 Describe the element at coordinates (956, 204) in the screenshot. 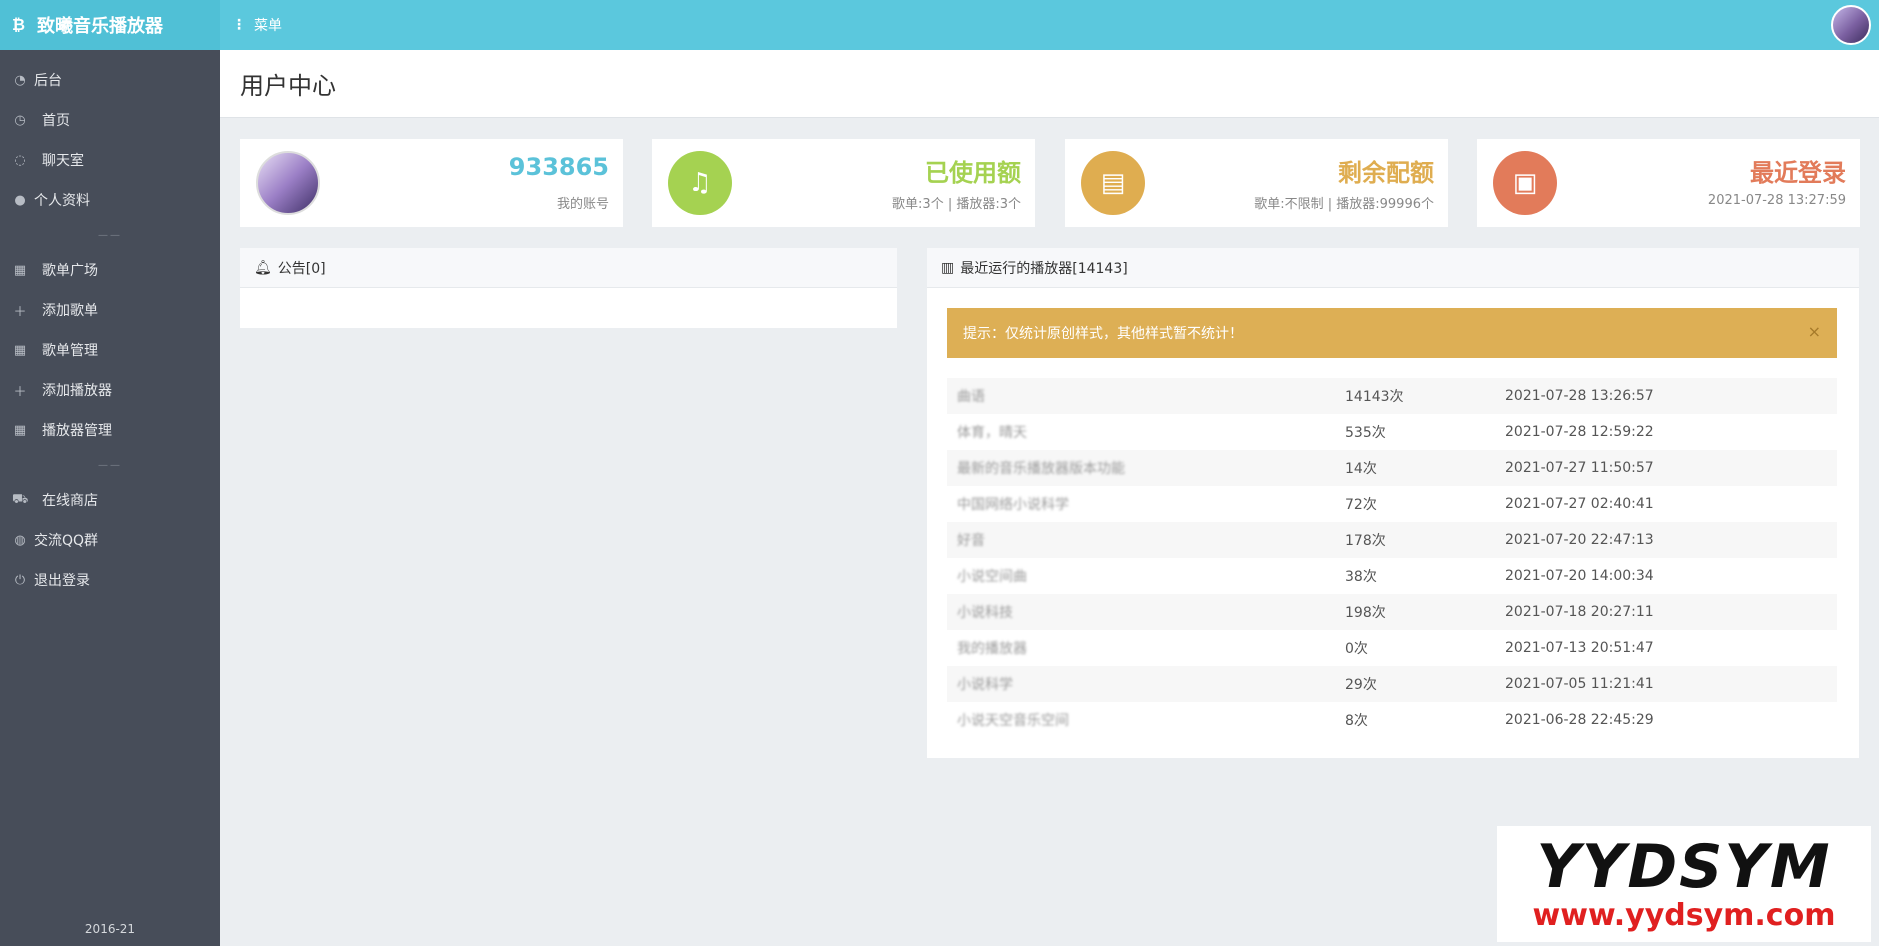

I see `used-detail: 歌单:3个 | 播放器:3个` at that location.